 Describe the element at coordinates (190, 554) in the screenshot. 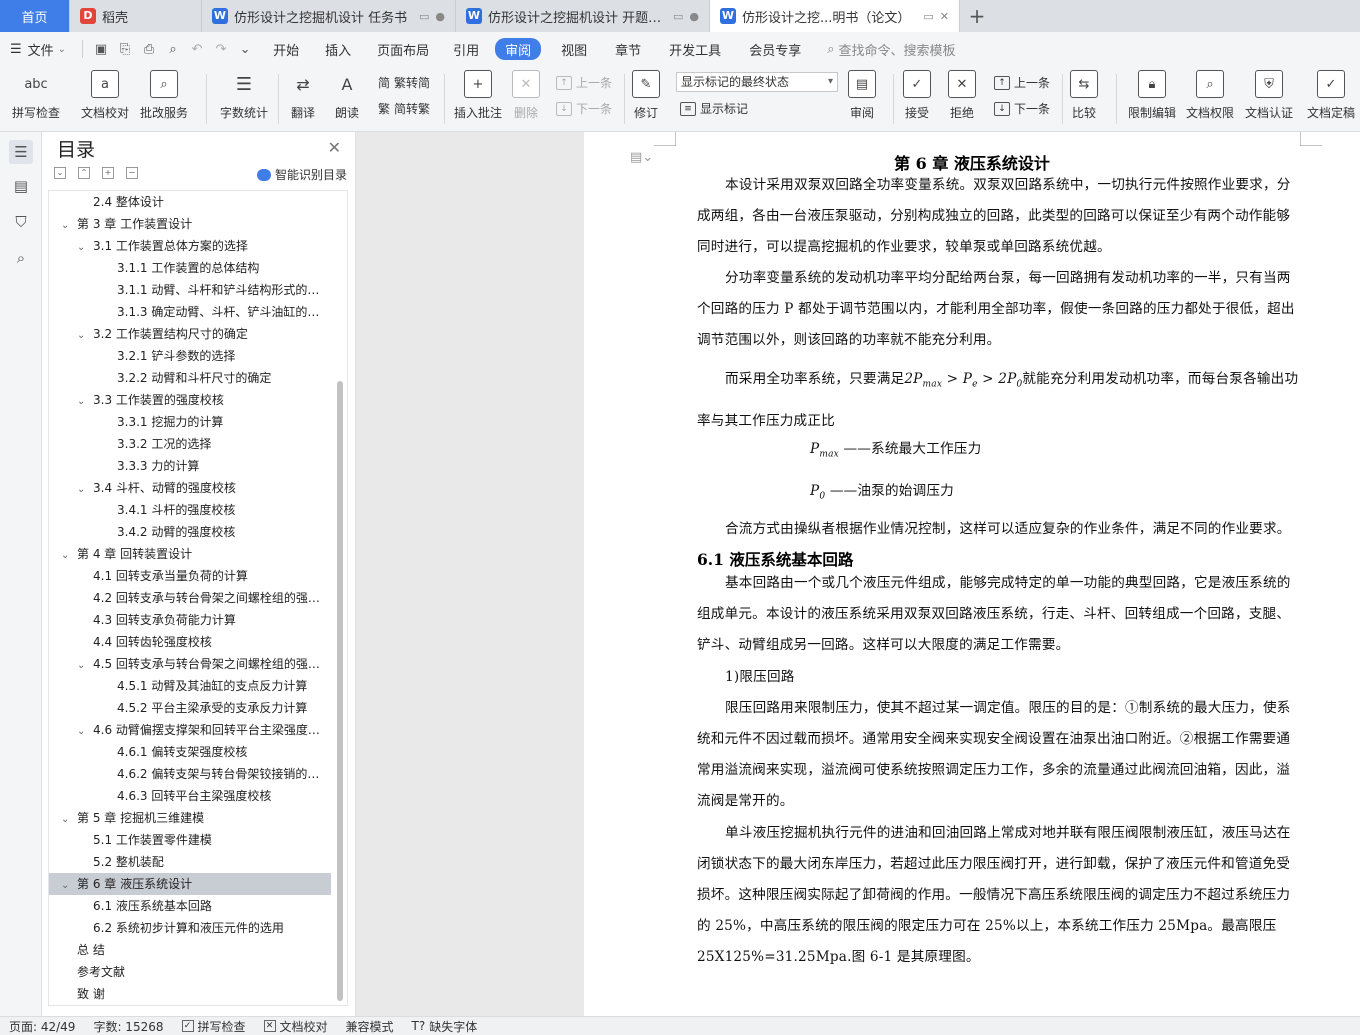

I see `toc-item: ⌄ 第 4 章 回转装置设计` at that location.